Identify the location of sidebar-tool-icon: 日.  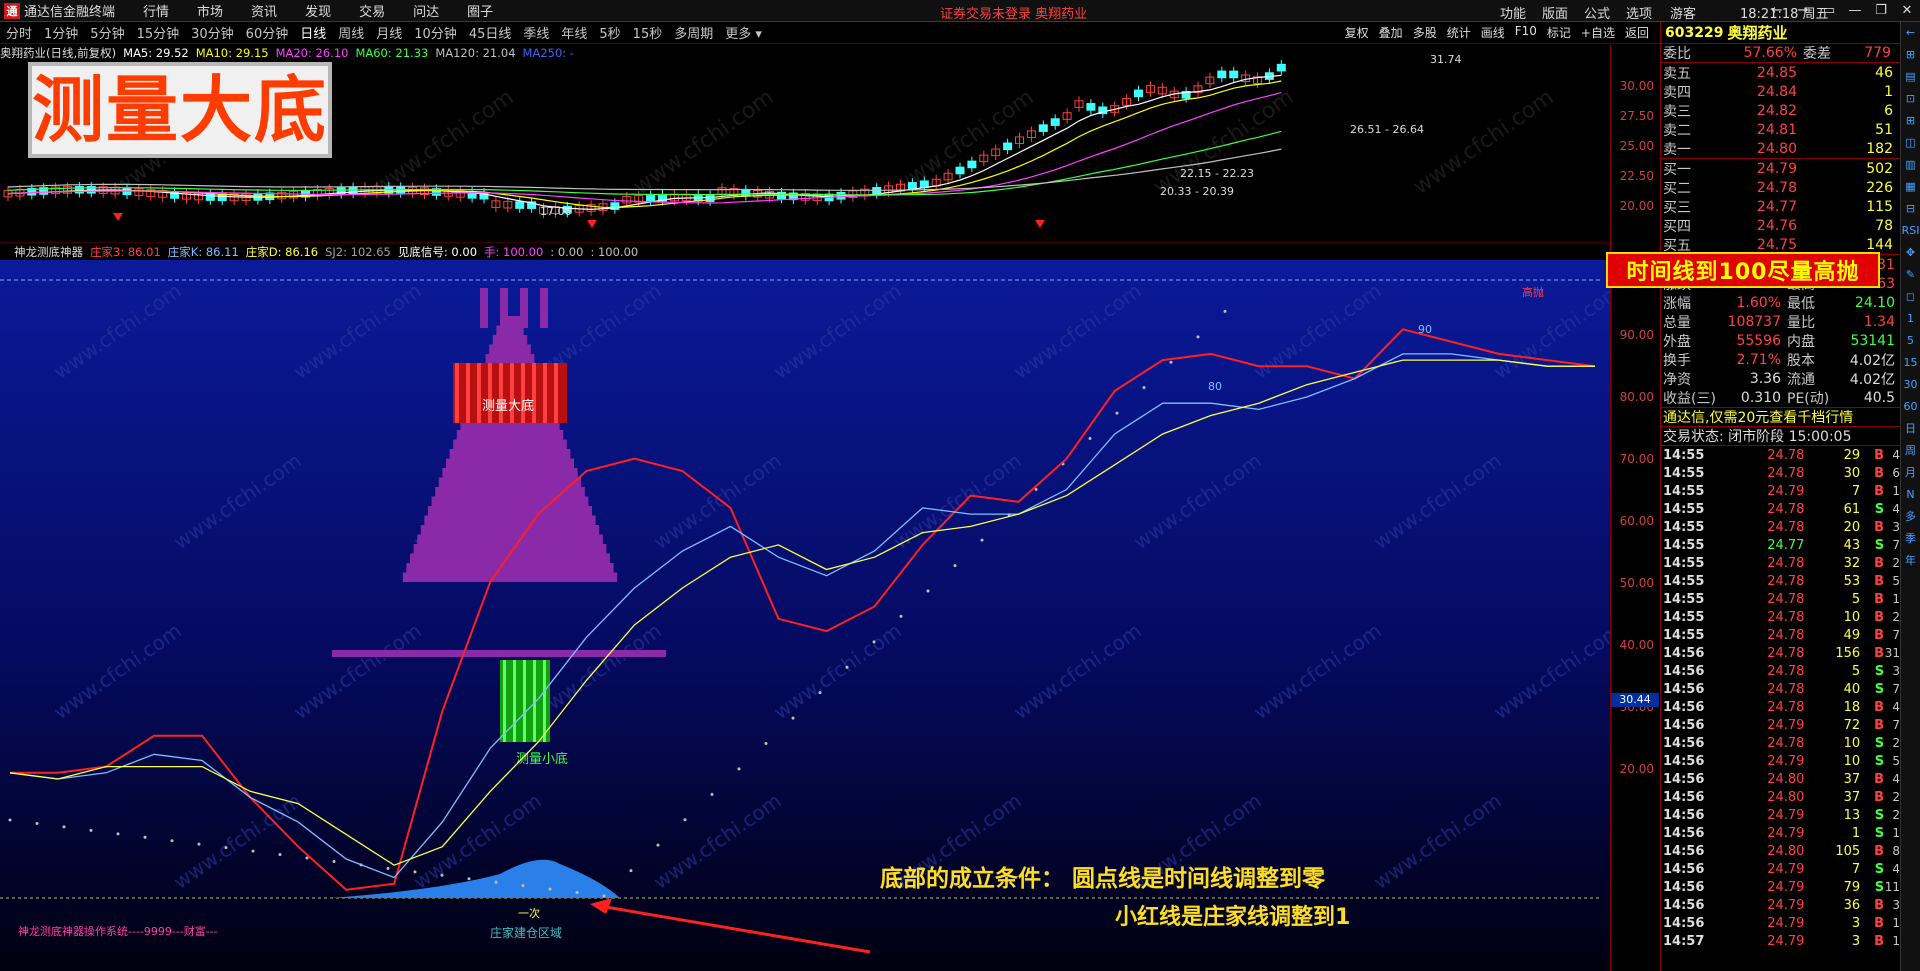
(1910, 429).